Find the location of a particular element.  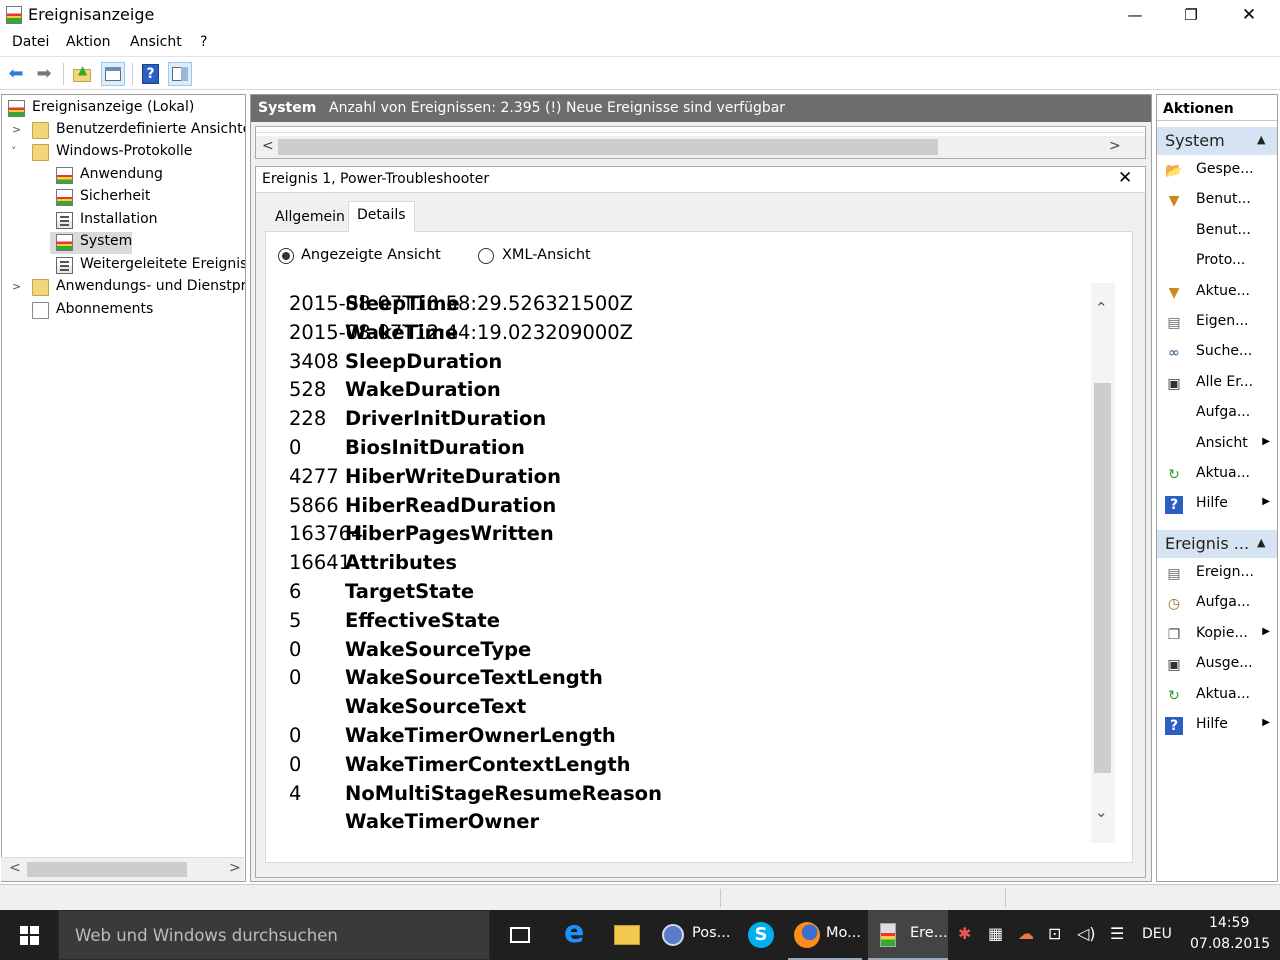

detail-value: 163764 is located at coordinates (326, 534).